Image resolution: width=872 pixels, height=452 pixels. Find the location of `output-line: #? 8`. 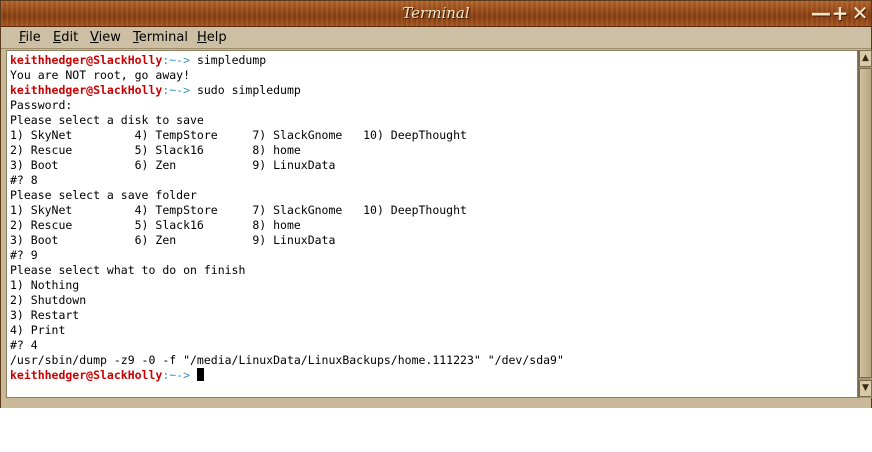

output-line: #? 8 is located at coordinates (24, 180).